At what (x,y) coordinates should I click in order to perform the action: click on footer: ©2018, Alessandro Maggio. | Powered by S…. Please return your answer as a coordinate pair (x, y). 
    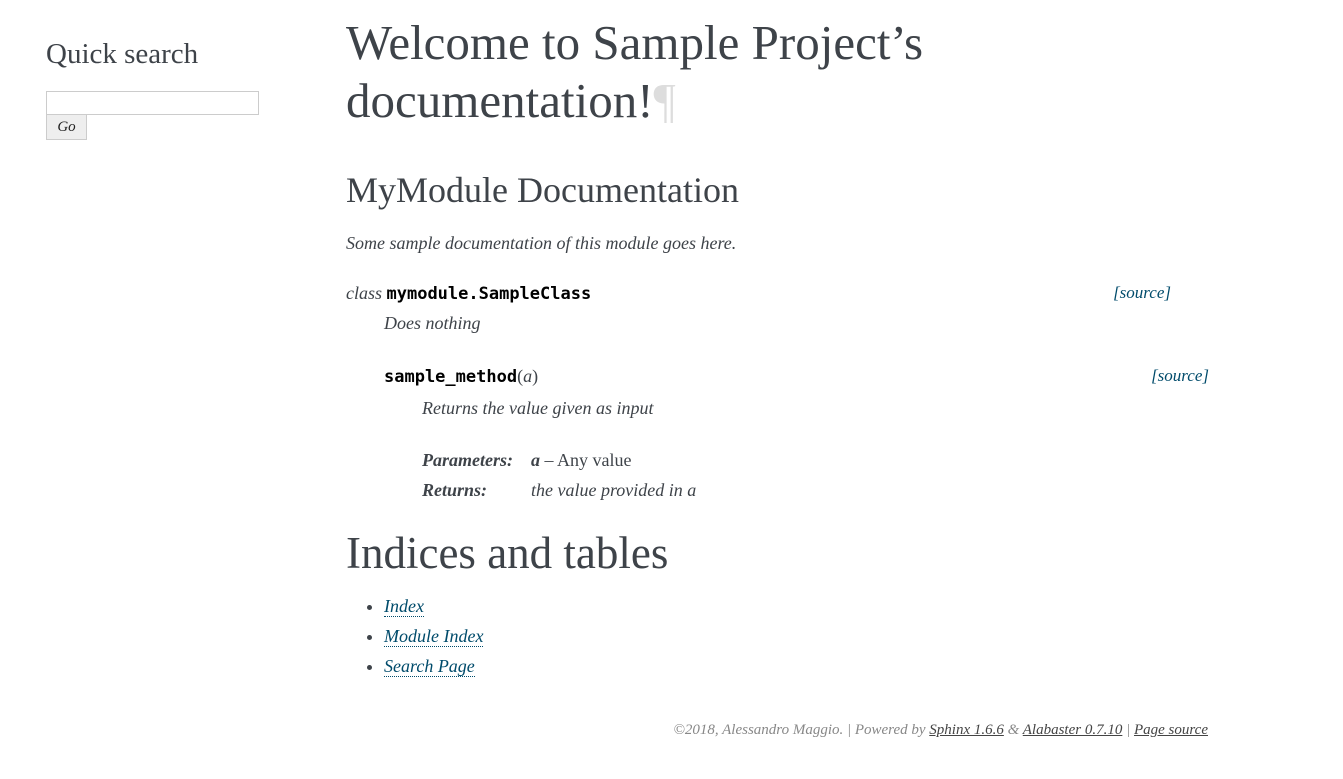
    Looking at the image, I should click on (941, 730).